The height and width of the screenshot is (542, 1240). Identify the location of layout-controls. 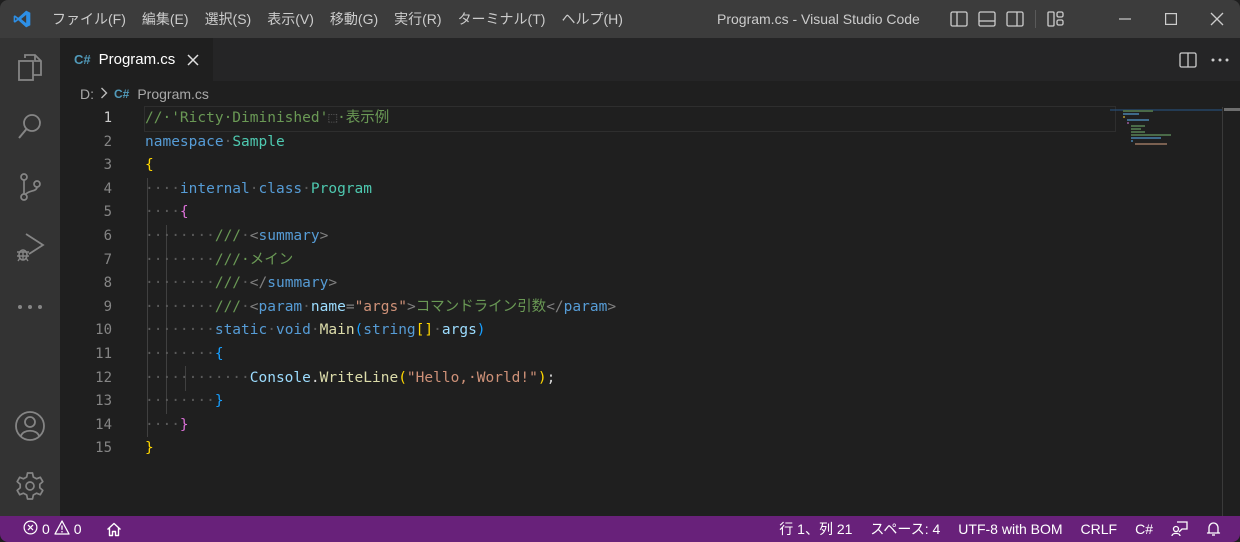
(1007, 19).